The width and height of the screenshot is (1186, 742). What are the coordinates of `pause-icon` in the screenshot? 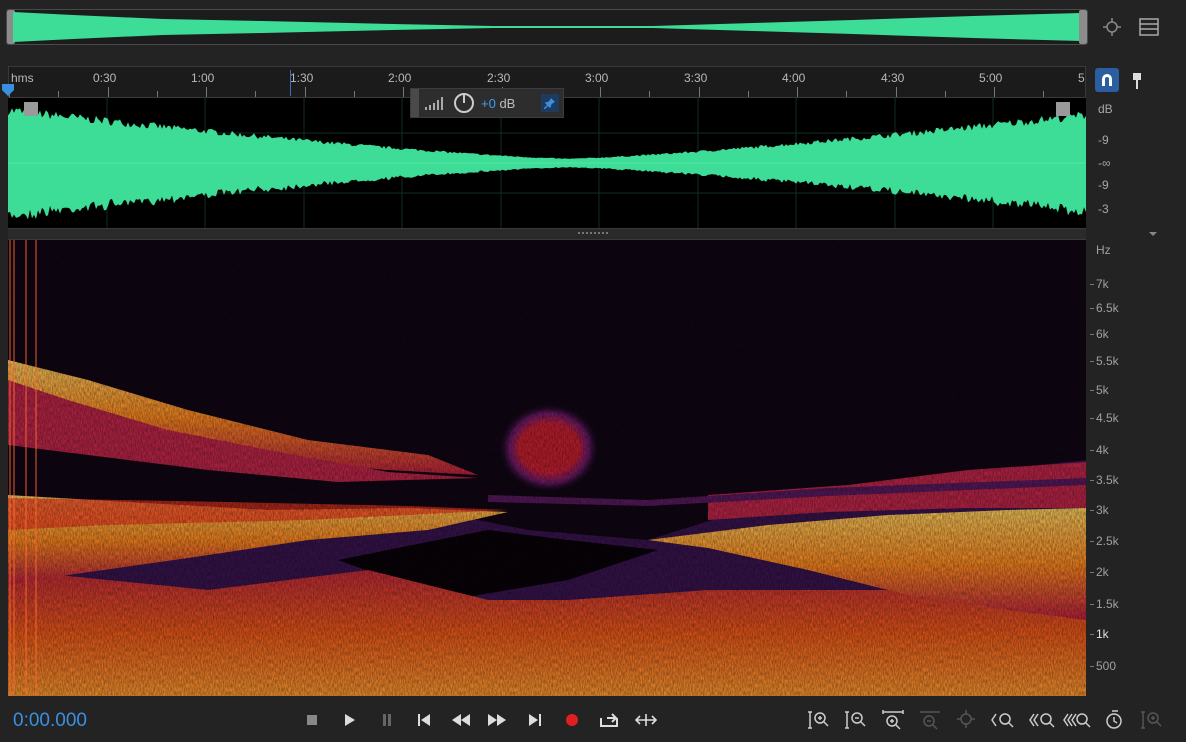 It's located at (387, 720).